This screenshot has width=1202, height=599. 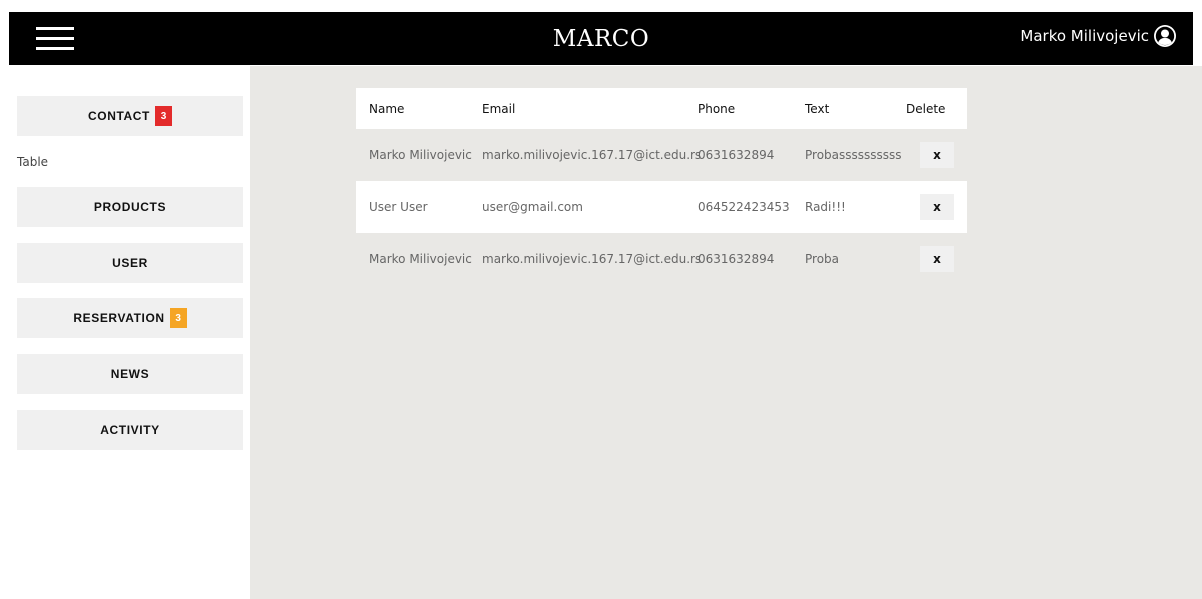 What do you see at coordinates (1165, 36) in the screenshot?
I see `user-circle-icon` at bounding box center [1165, 36].